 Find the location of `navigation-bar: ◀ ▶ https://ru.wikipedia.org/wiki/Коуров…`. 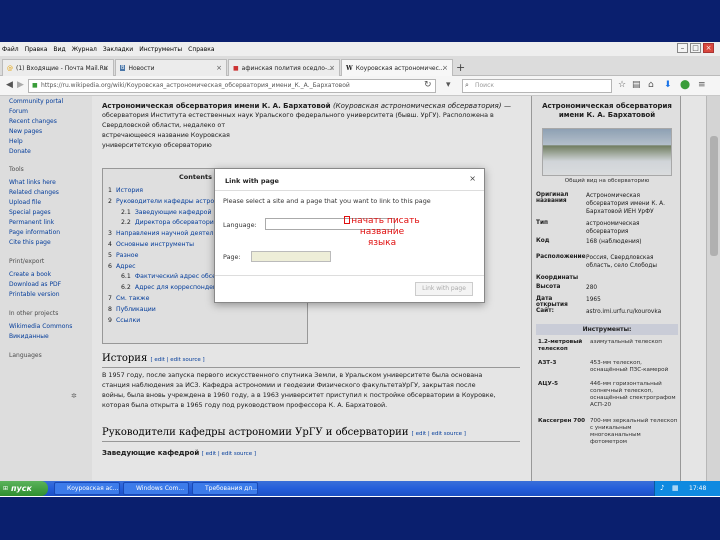

navigation-bar: ◀ ▶ https://ru.wikipedia.org/wiki/Коуров… is located at coordinates (360, 86).